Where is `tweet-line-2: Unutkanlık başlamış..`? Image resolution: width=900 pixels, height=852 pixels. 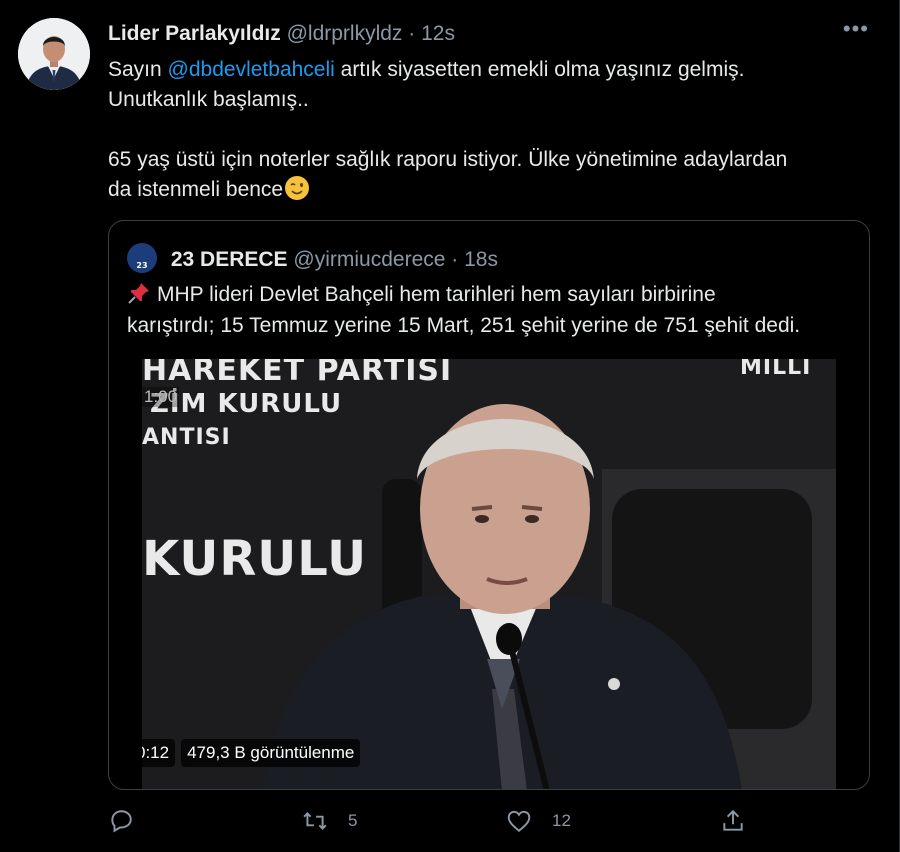 tweet-line-2: Unutkanlık başlamış.. is located at coordinates (208, 99).